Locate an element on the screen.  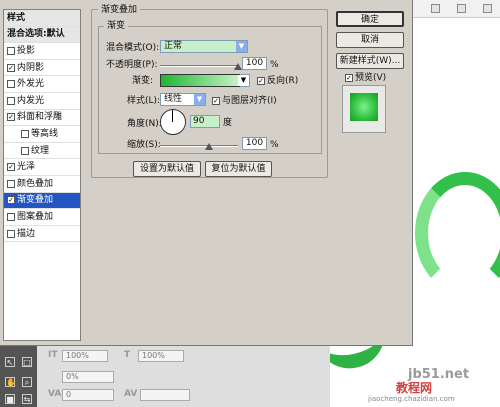
angle-input: 90 is located at coordinates (205, 121).